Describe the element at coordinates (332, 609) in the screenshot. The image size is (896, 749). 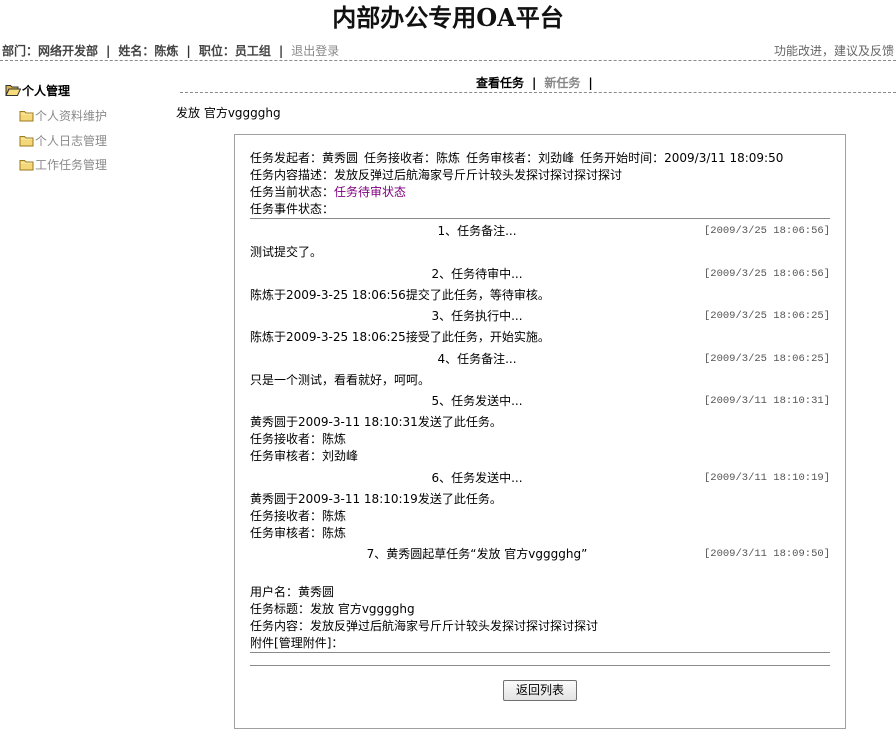
I see `event-detail-line: 任务标题：发放 官方vgggghg` at that location.